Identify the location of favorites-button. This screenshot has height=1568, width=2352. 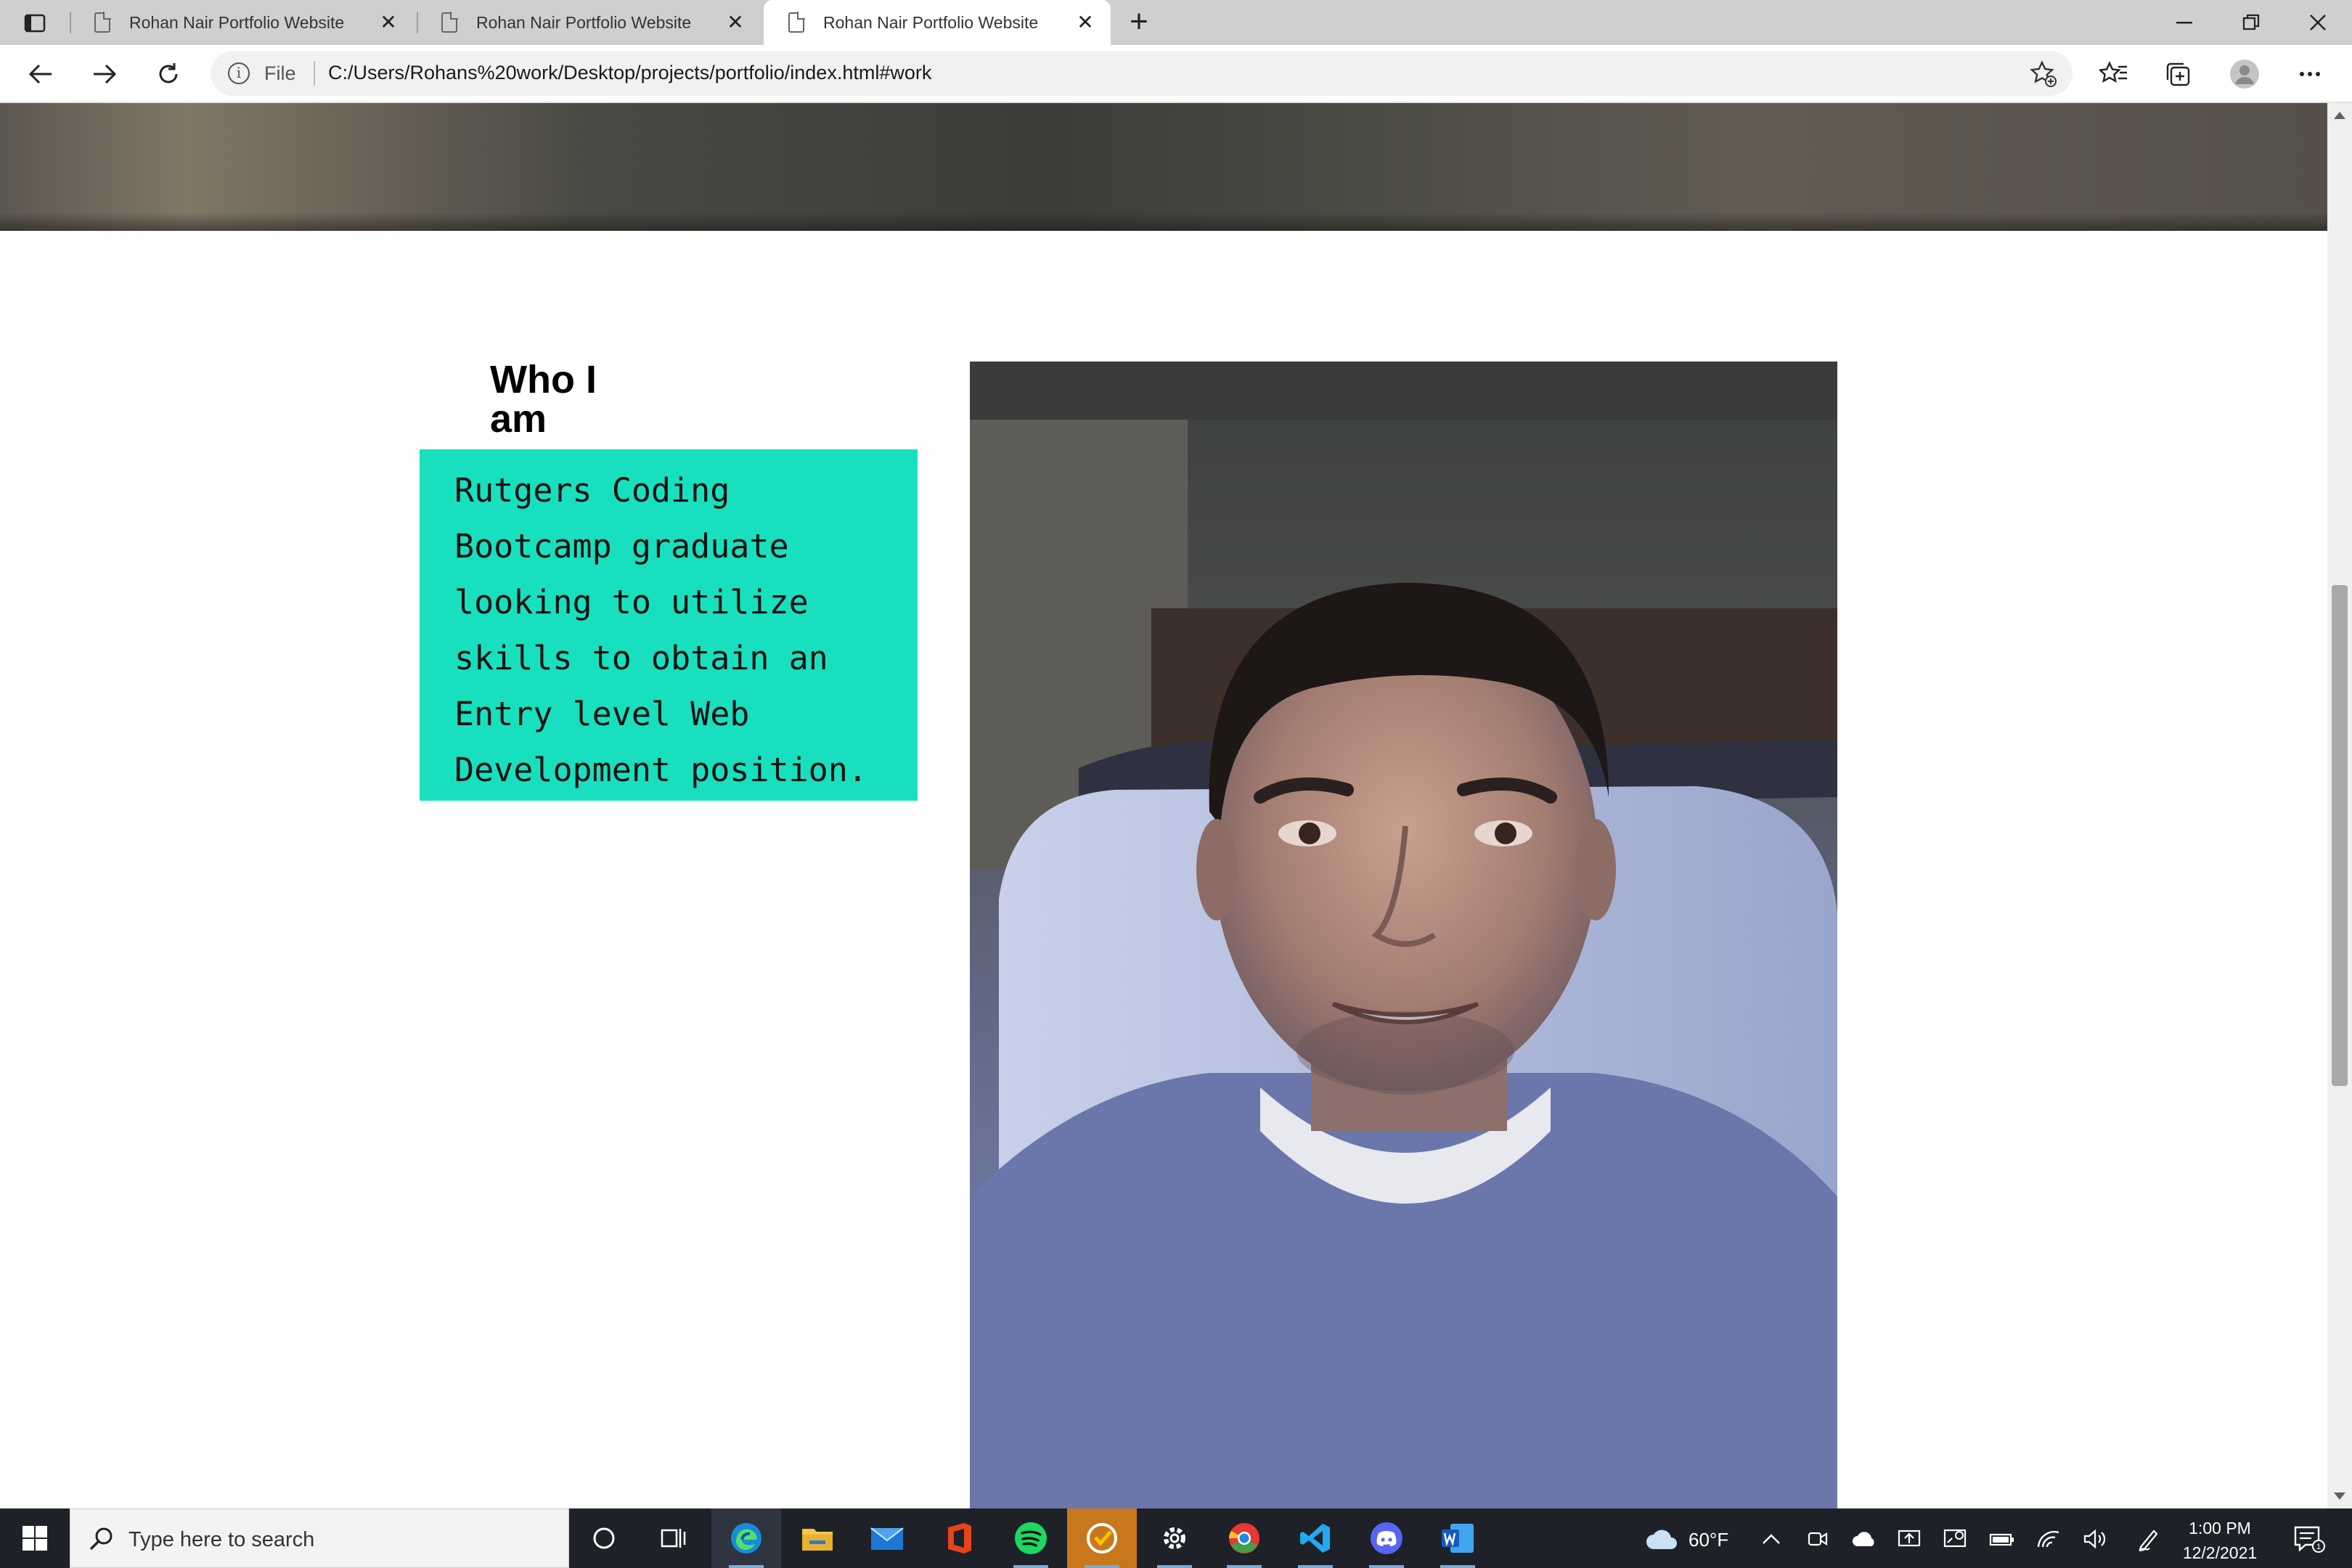
(2114, 74).